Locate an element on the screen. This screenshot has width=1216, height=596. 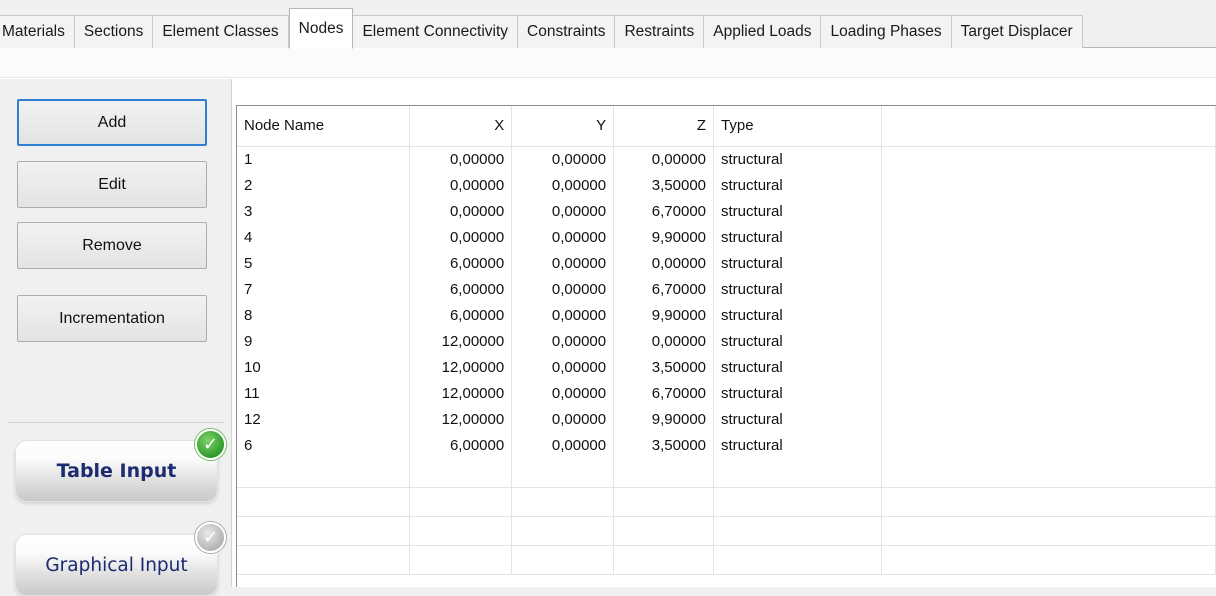
table-row: 7 6,00000 0,00000 6,70000 structural is located at coordinates (726, 289).